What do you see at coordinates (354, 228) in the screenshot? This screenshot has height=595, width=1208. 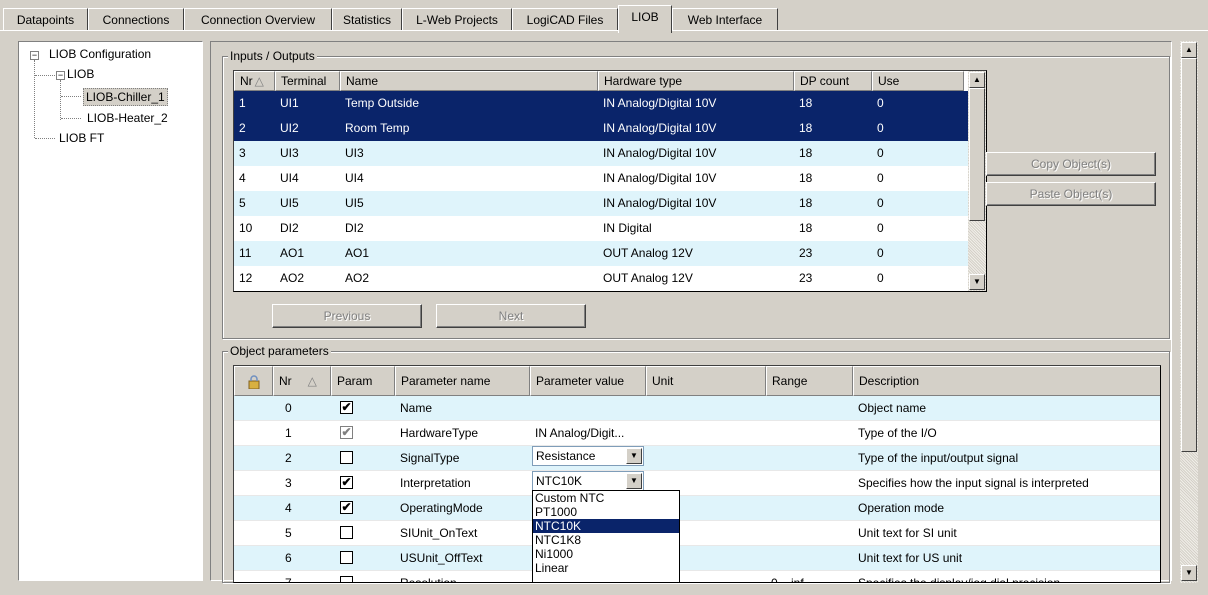 I see `io-cell-name: DI2` at bounding box center [354, 228].